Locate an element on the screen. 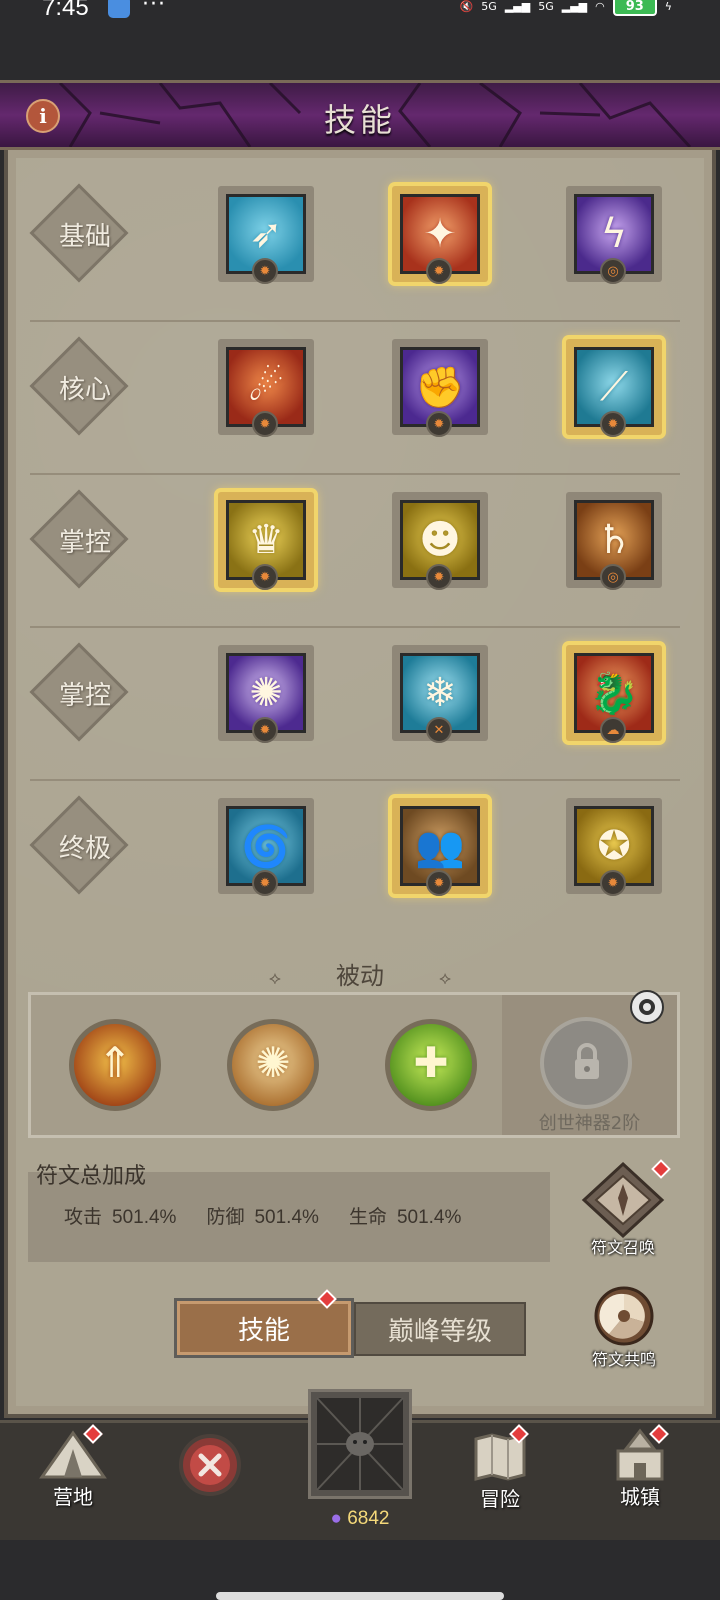 The width and height of the screenshot is (720, 1600). fire-arrow-passive: ⇑ is located at coordinates (115, 1065).